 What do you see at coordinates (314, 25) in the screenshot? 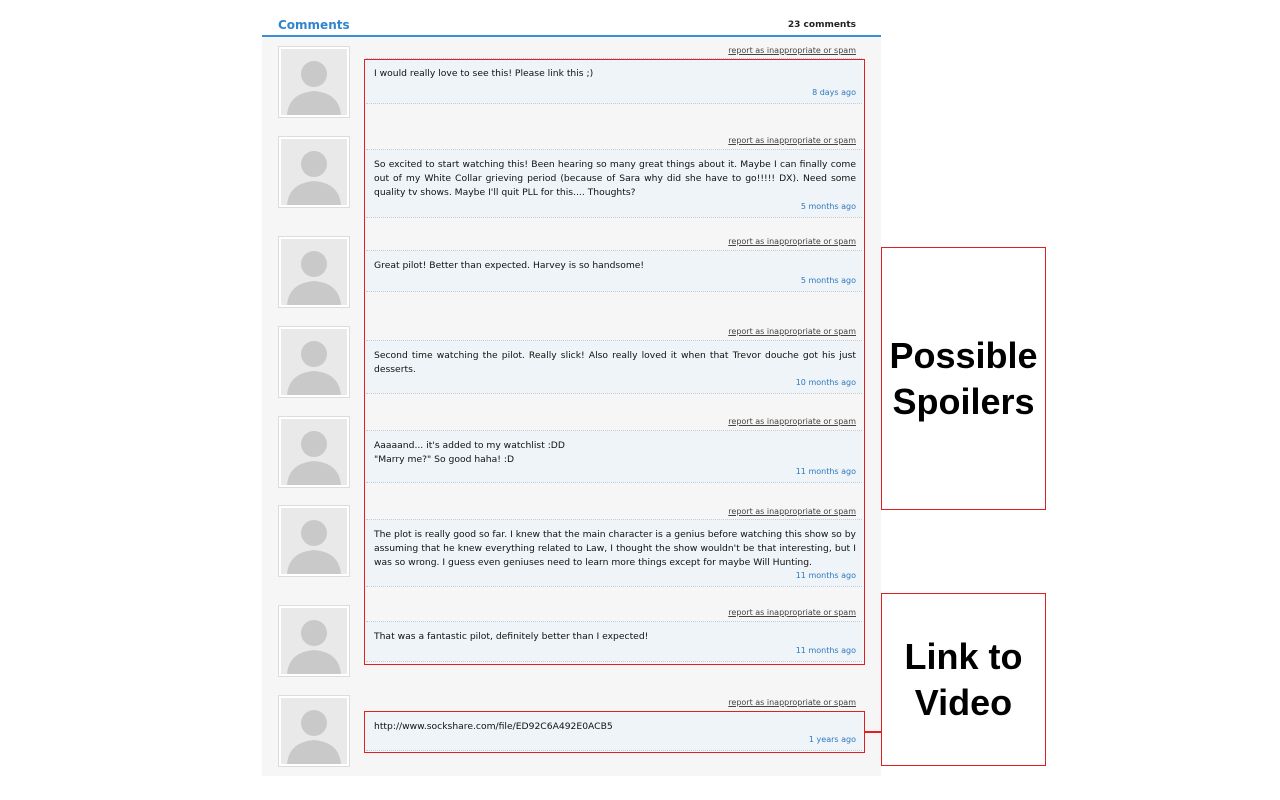
I see `comments-title: Comments` at bounding box center [314, 25].